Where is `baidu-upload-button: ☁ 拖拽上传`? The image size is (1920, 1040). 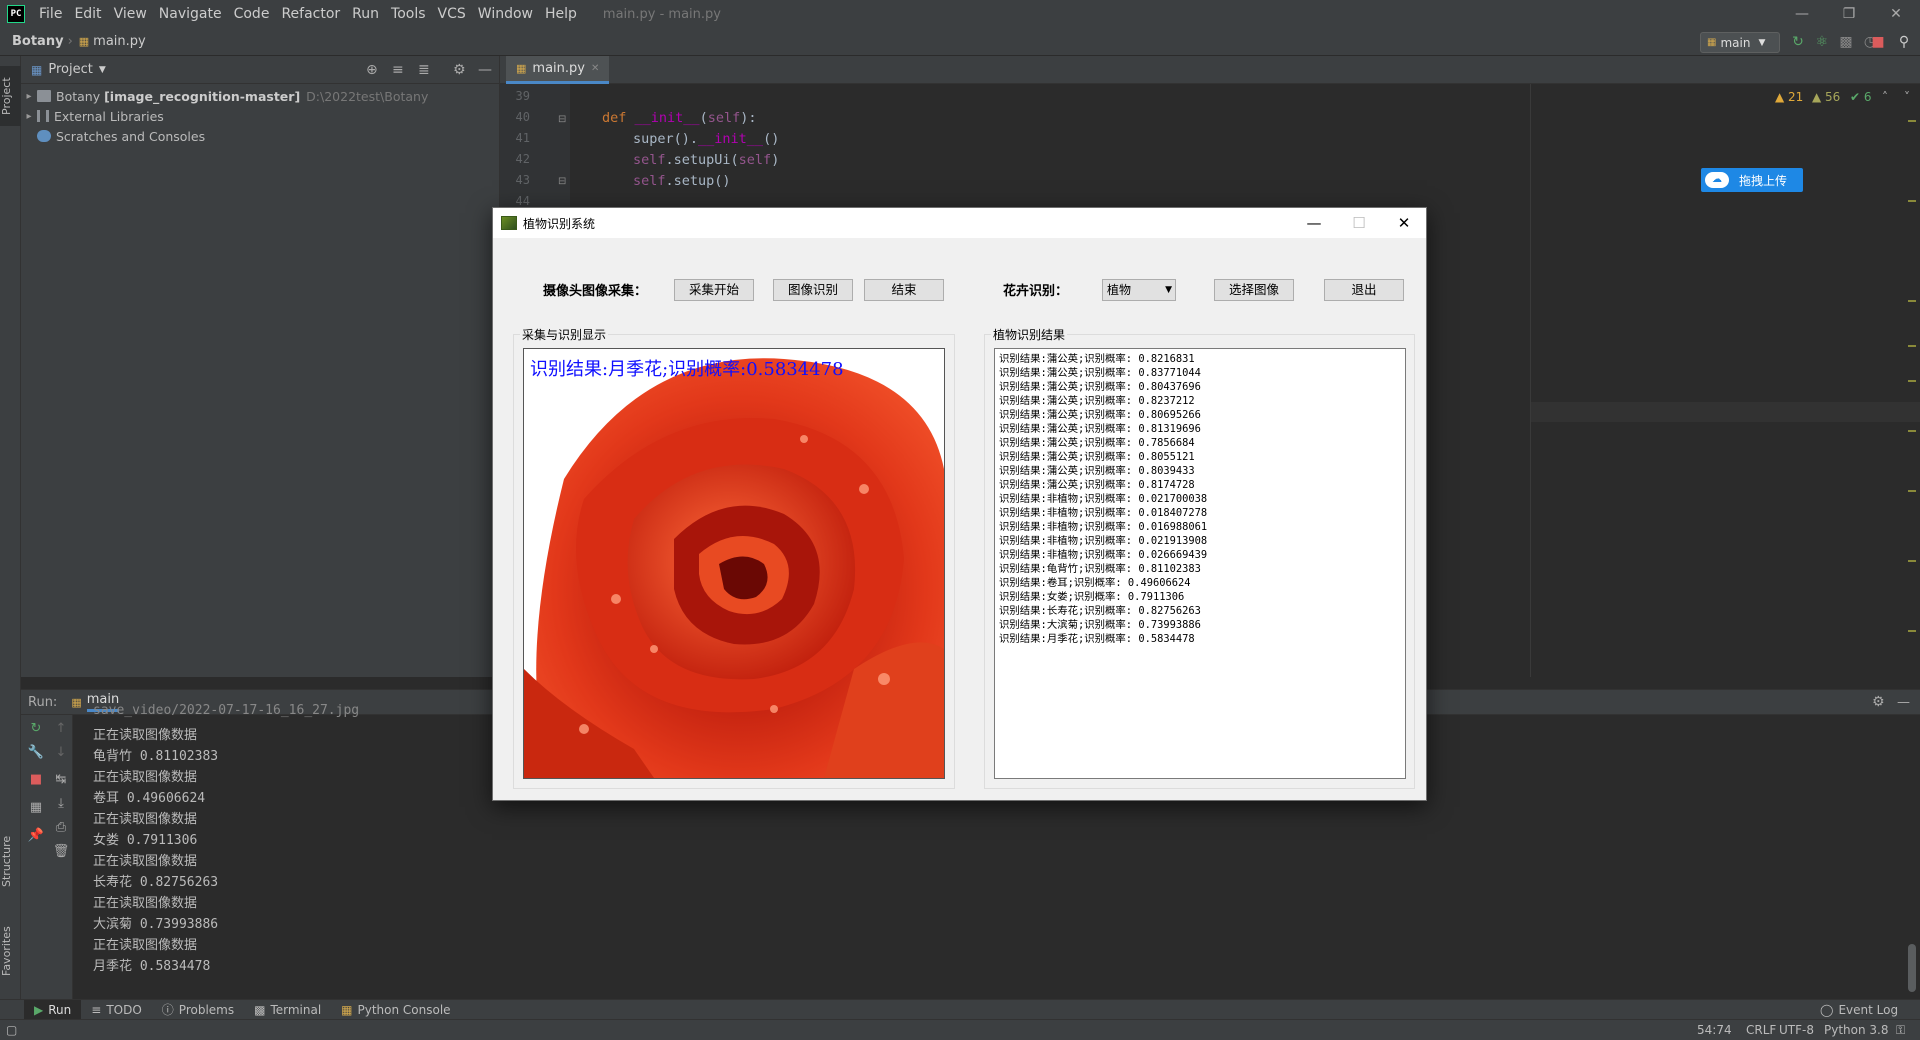 baidu-upload-button: ☁ 拖拽上传 is located at coordinates (1752, 180).